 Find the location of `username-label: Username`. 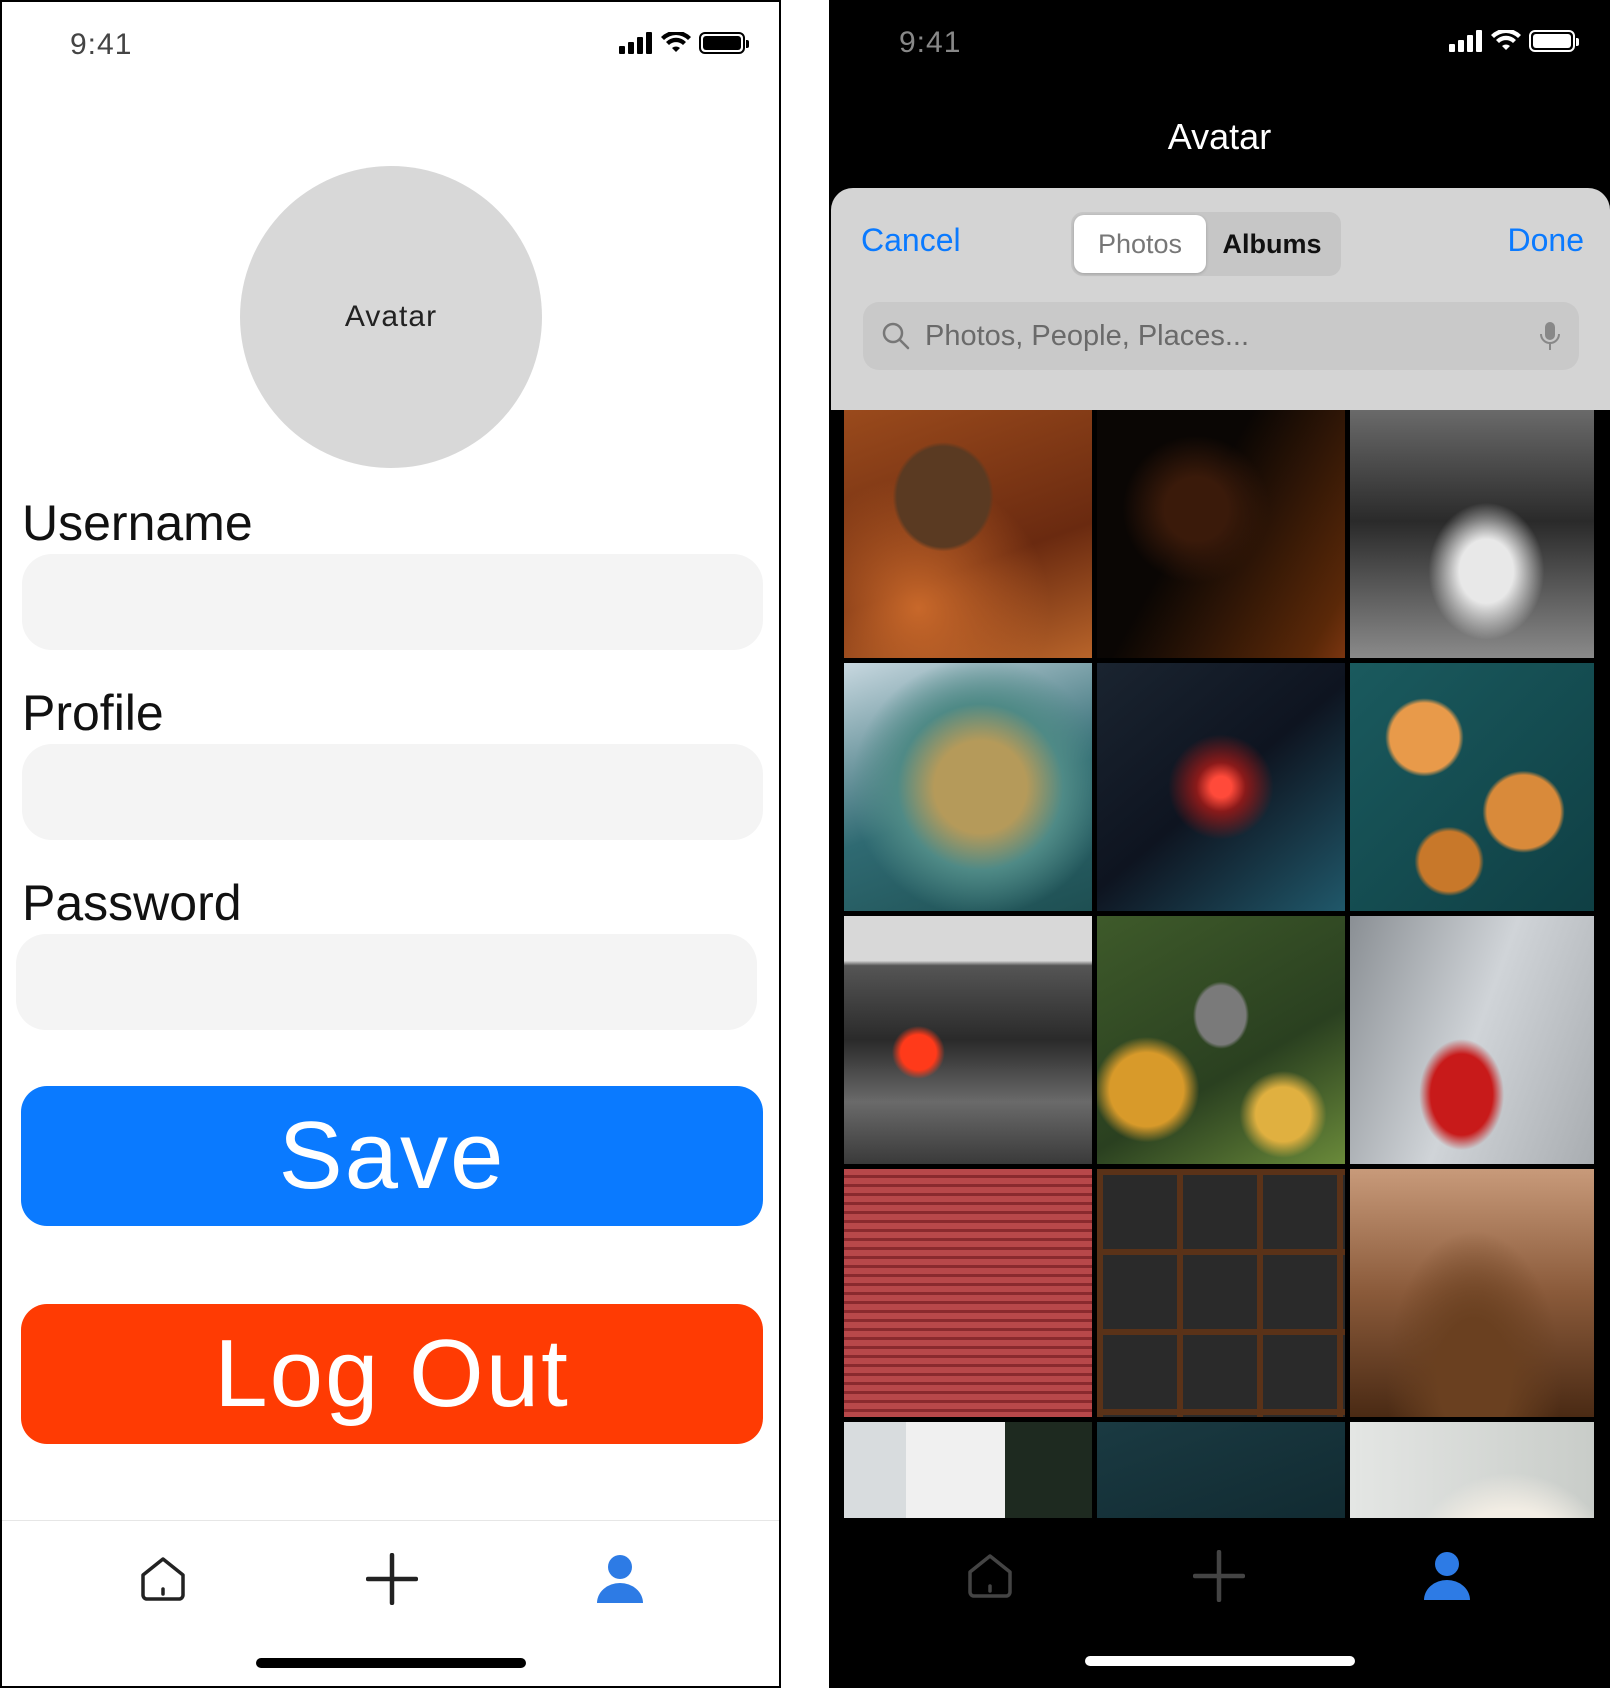

username-label: Username is located at coordinates (137, 523).